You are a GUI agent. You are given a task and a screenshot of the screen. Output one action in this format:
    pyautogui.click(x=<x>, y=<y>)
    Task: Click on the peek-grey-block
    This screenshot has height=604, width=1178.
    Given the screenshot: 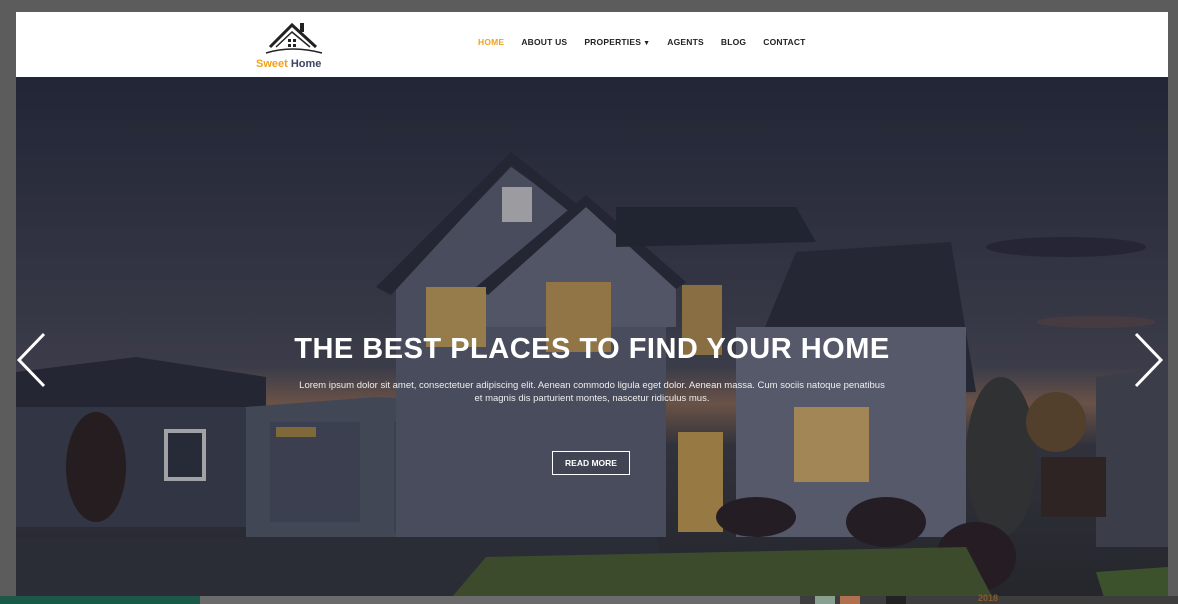 What is the action you would take?
    pyautogui.click(x=500, y=600)
    